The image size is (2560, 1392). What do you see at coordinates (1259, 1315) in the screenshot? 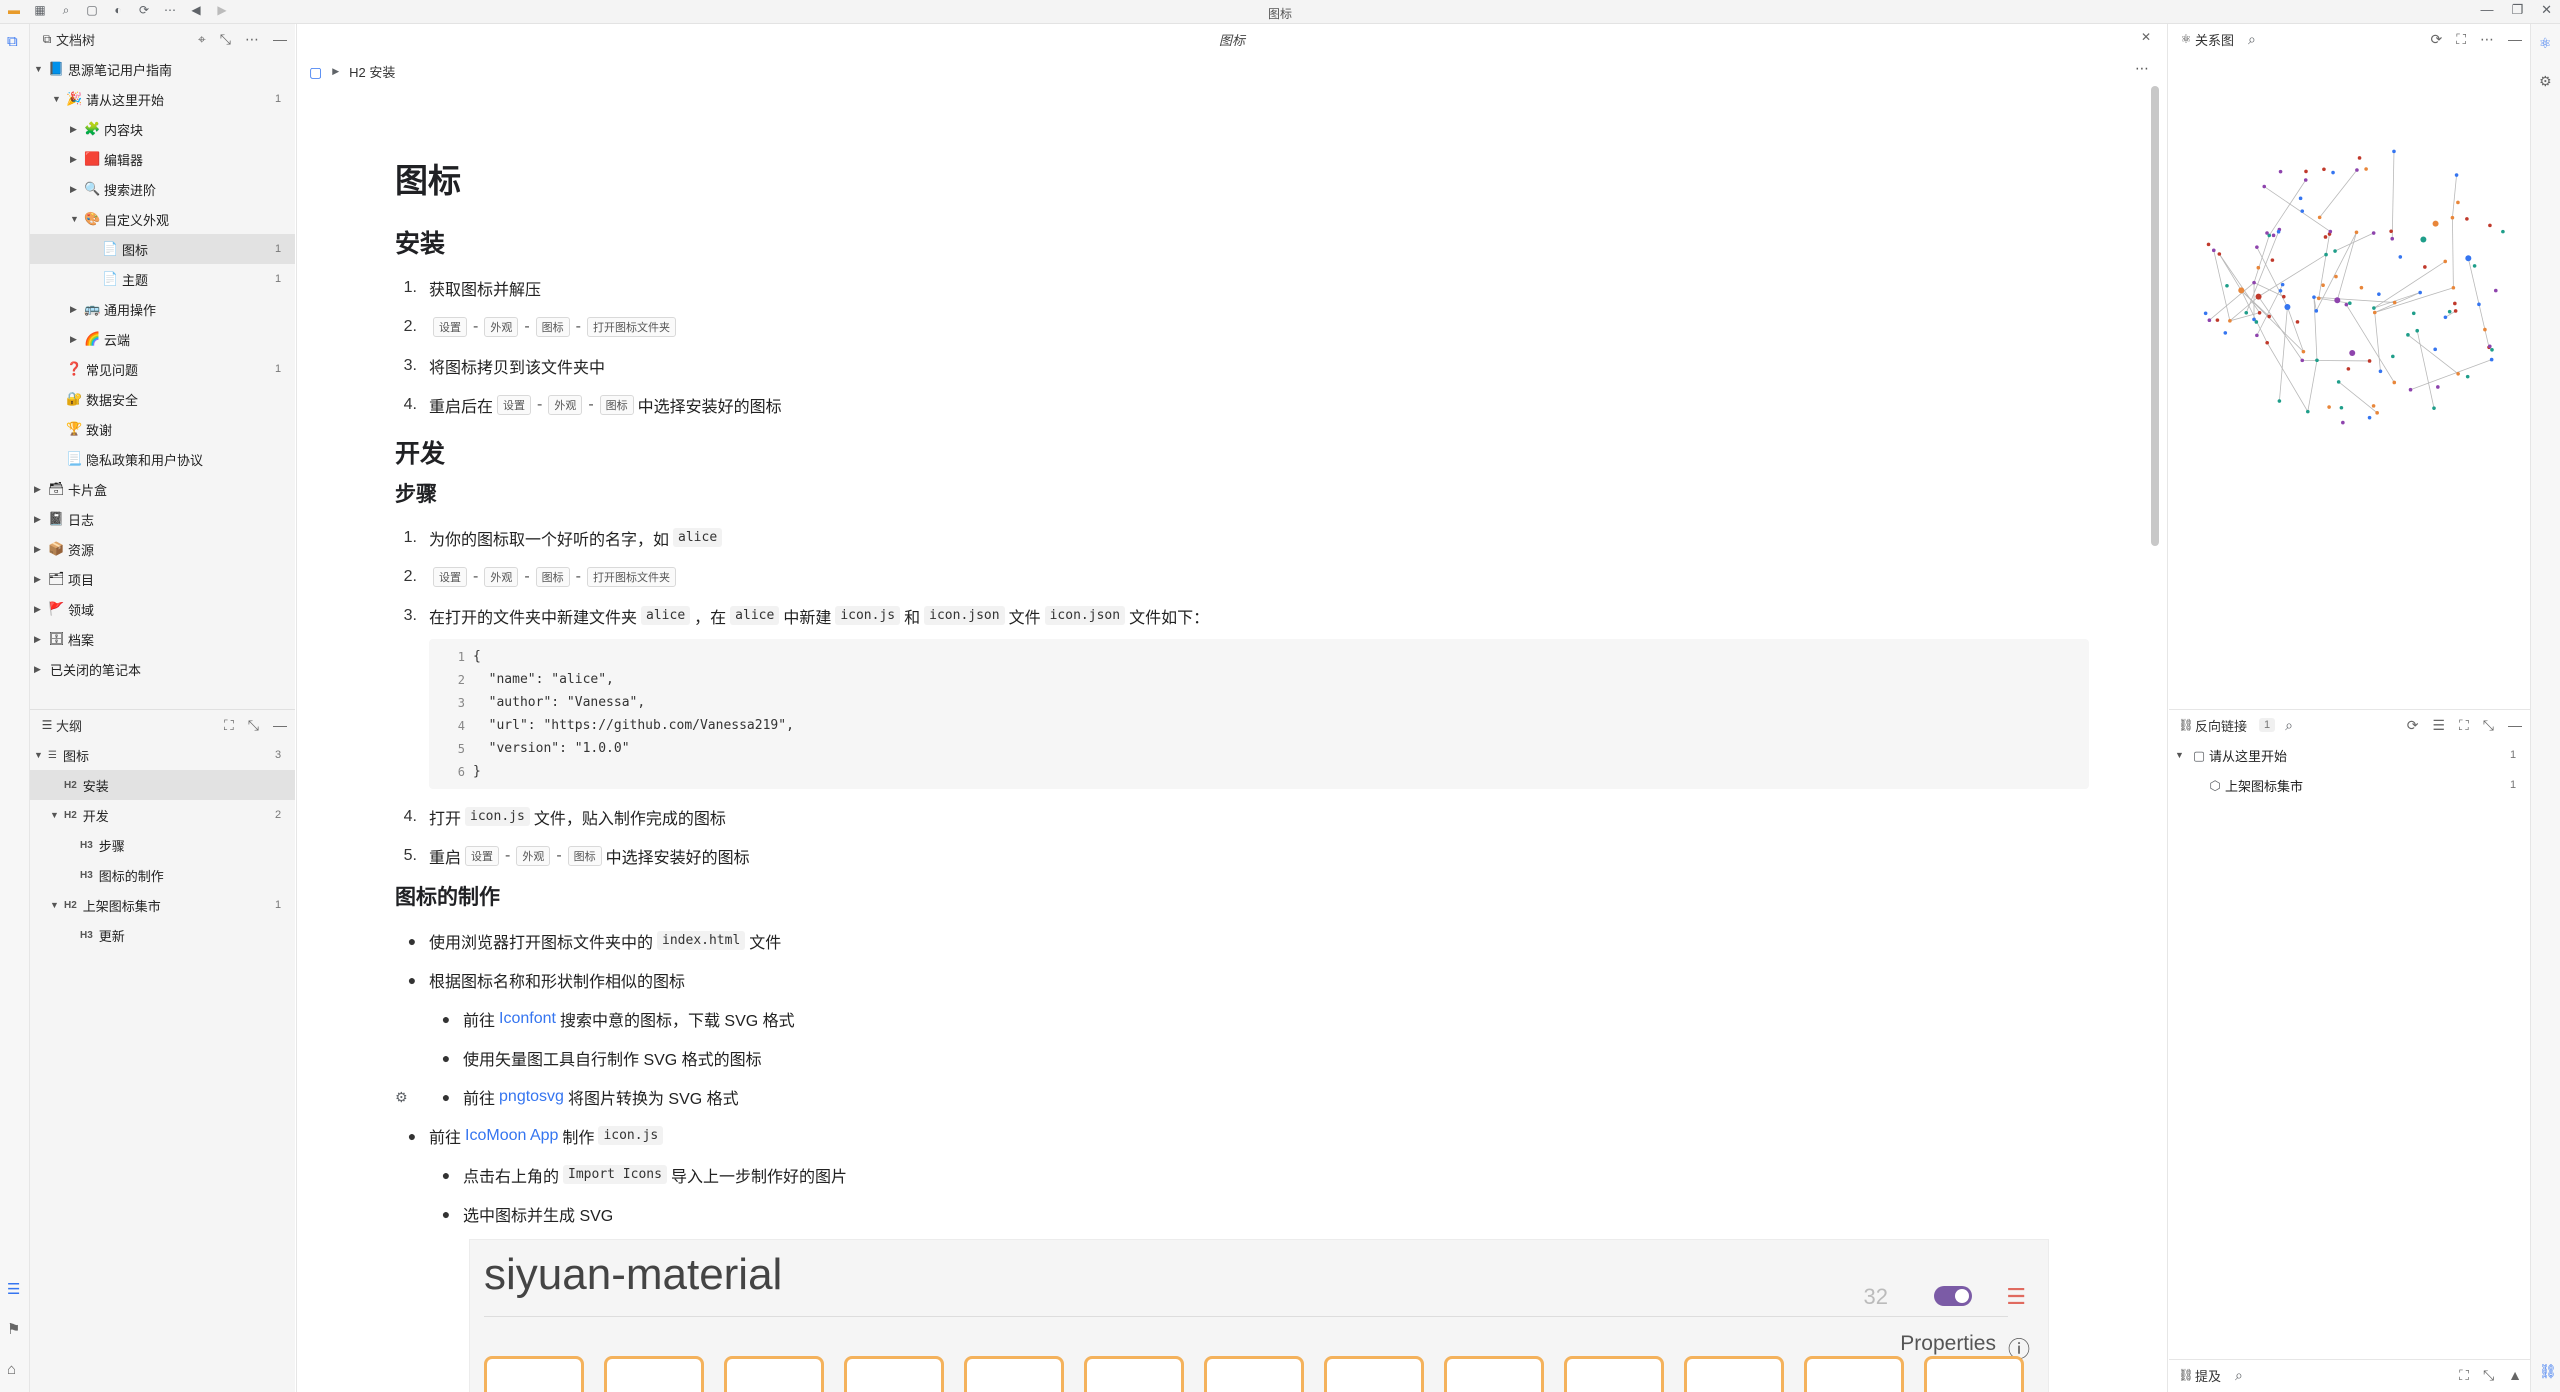
I see `embedded-screenshot: siyuan-material 32 ☰ Properties ⓘ` at bounding box center [1259, 1315].